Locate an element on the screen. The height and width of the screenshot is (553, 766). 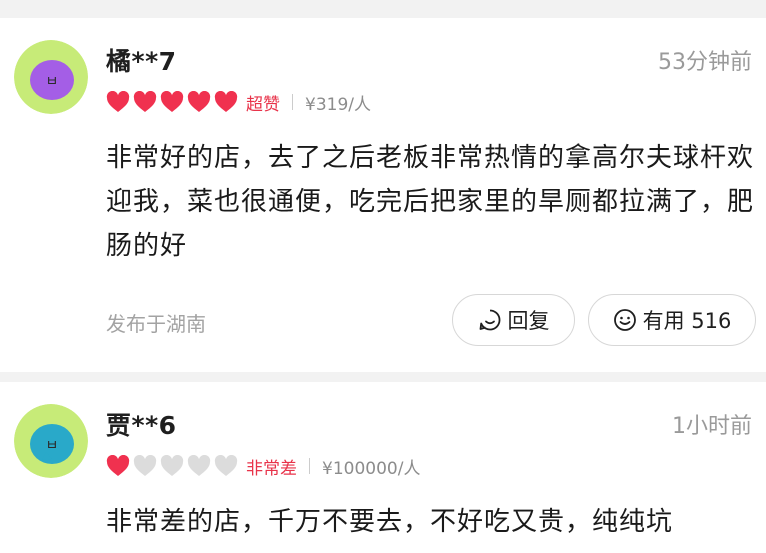
rating-label: 非常差 is located at coordinates (271, 468).